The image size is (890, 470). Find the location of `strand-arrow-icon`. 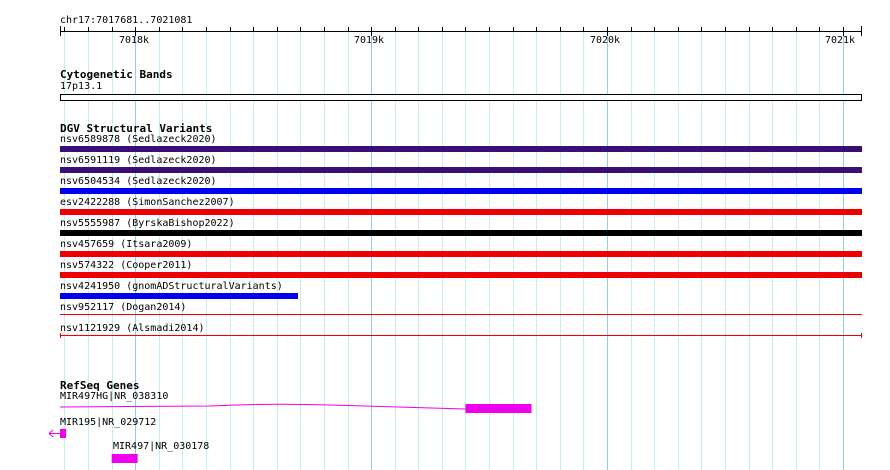

strand-arrow-icon is located at coordinates (54, 433).